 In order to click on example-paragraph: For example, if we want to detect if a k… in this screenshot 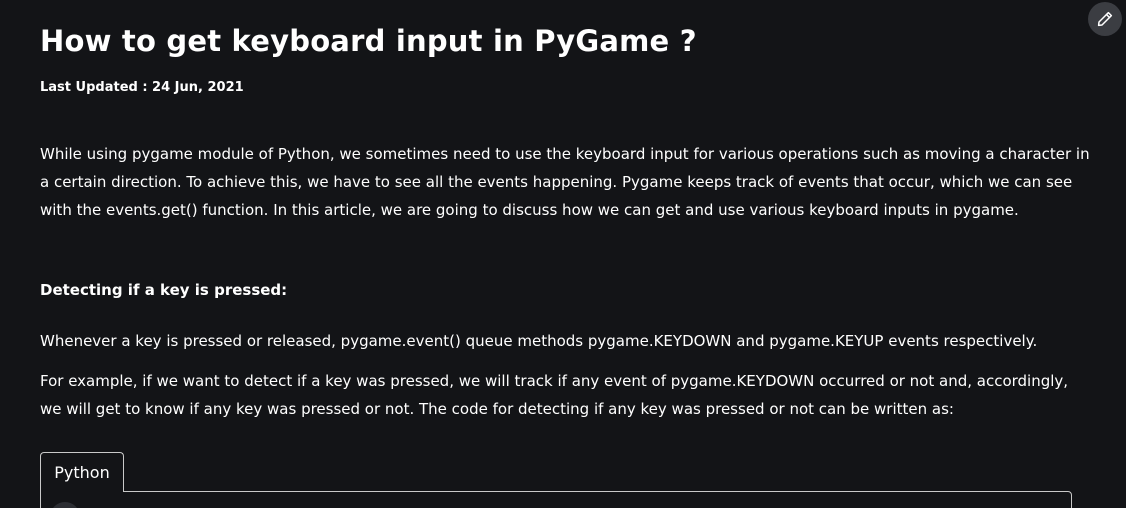, I will do `click(554, 395)`.